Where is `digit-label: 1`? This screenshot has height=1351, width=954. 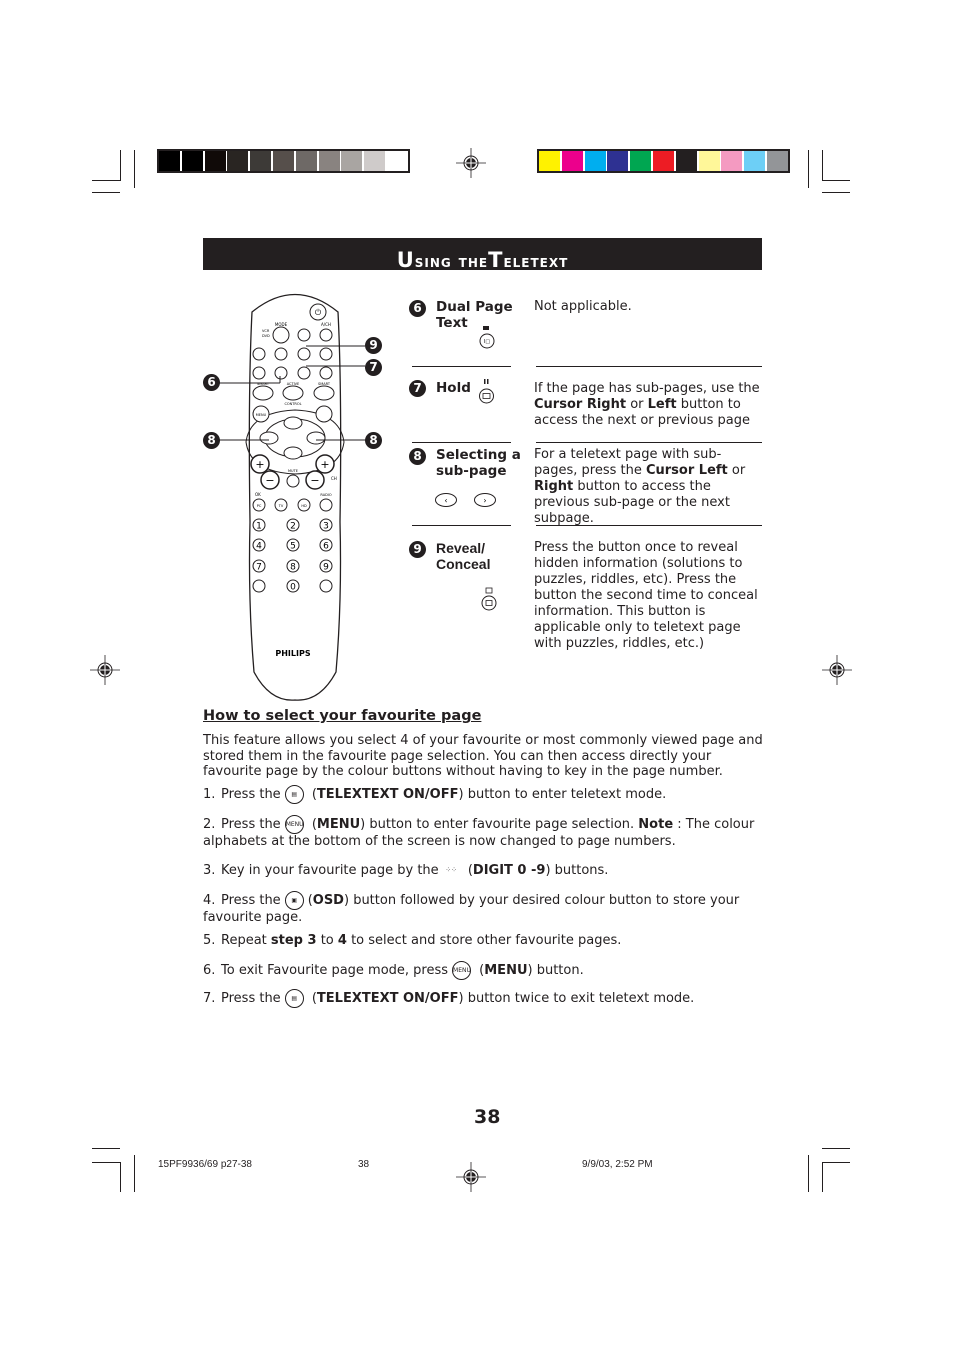 digit-label: 1 is located at coordinates (259, 527).